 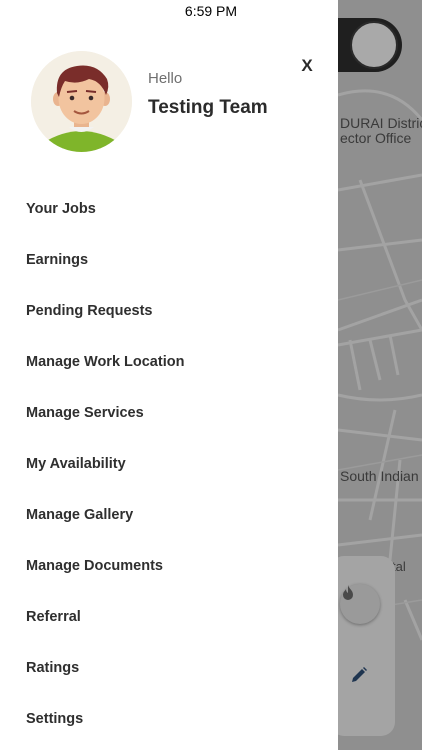 What do you see at coordinates (379, 476) in the screenshot?
I see `map-label-south-indian: South Indian` at bounding box center [379, 476].